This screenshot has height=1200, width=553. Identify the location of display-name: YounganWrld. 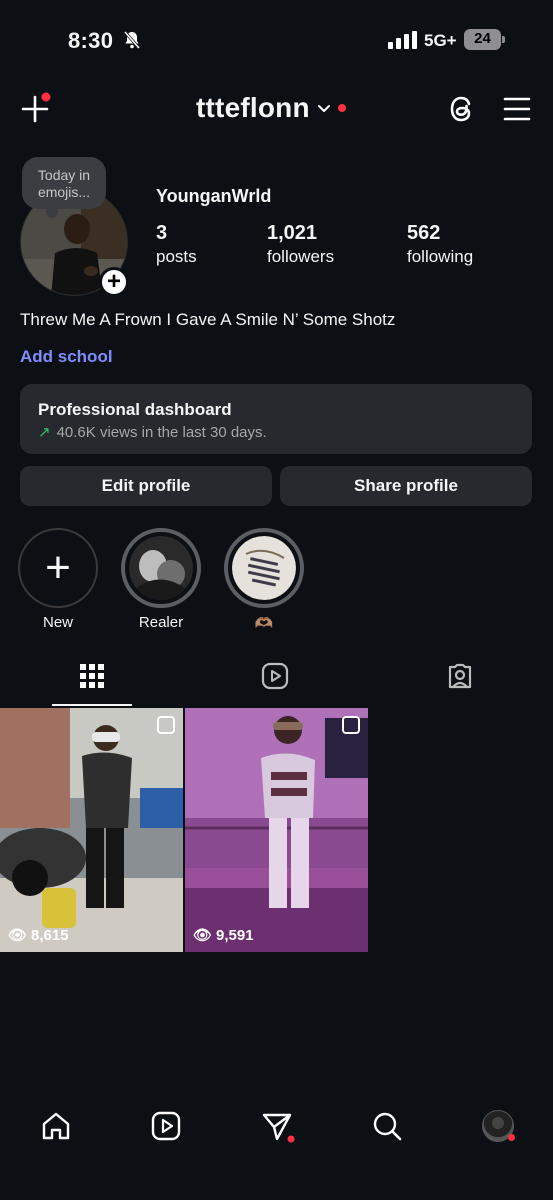
(214, 196).